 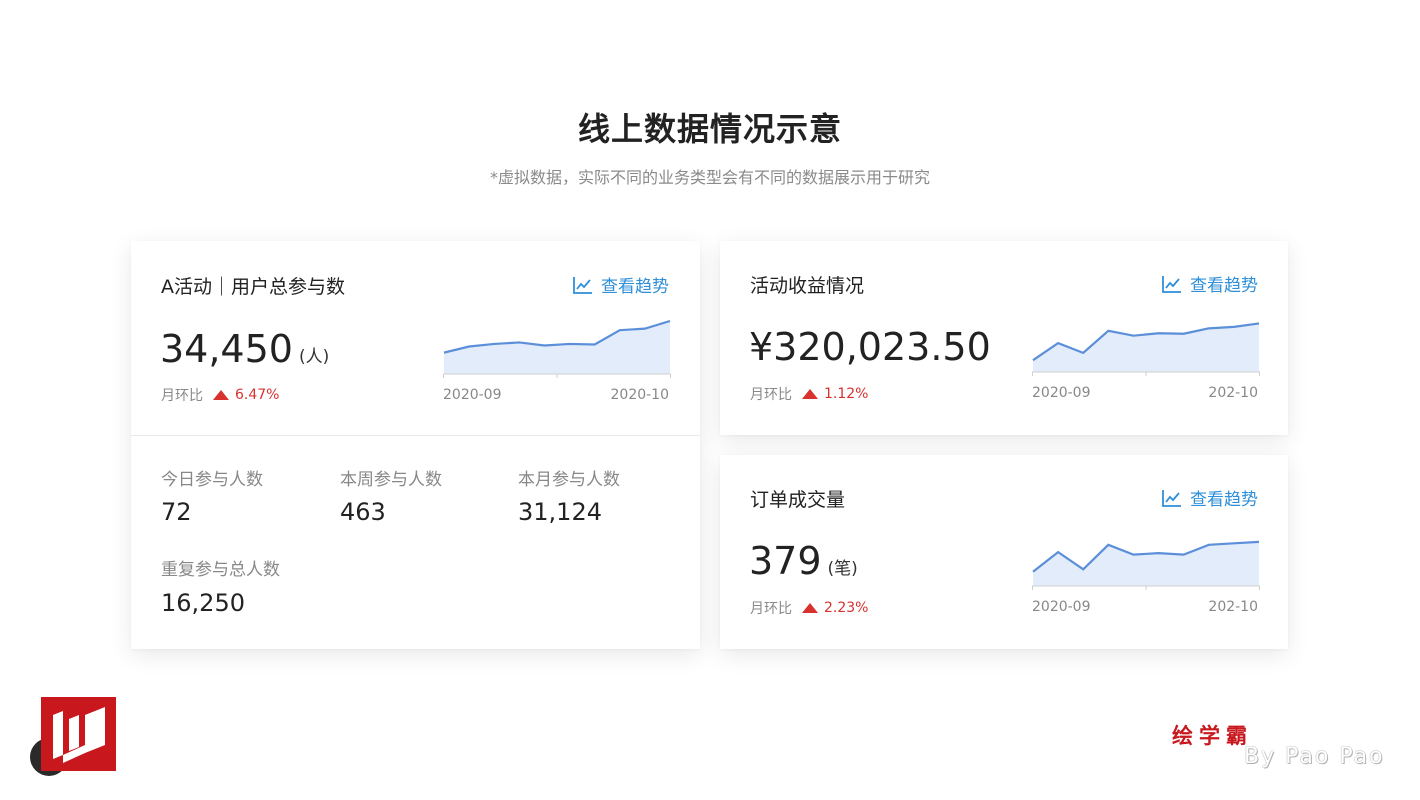 I want to click on stat-month-value: 31,124, so click(x=560, y=512).